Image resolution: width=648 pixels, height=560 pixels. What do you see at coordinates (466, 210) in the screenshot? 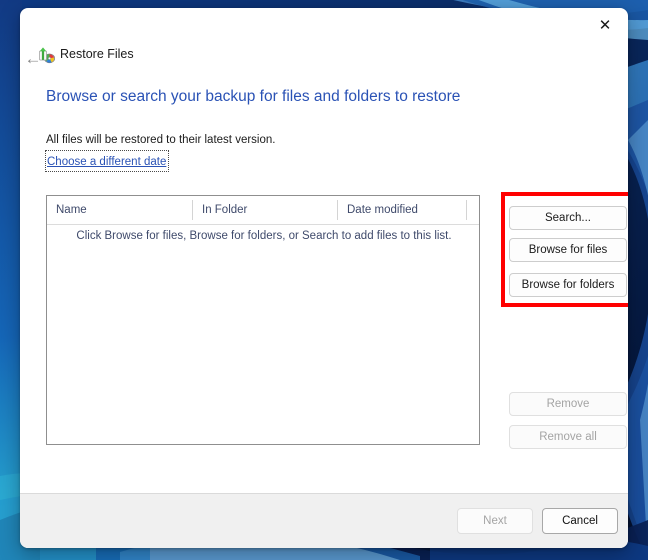
I see `column-divider` at bounding box center [466, 210].